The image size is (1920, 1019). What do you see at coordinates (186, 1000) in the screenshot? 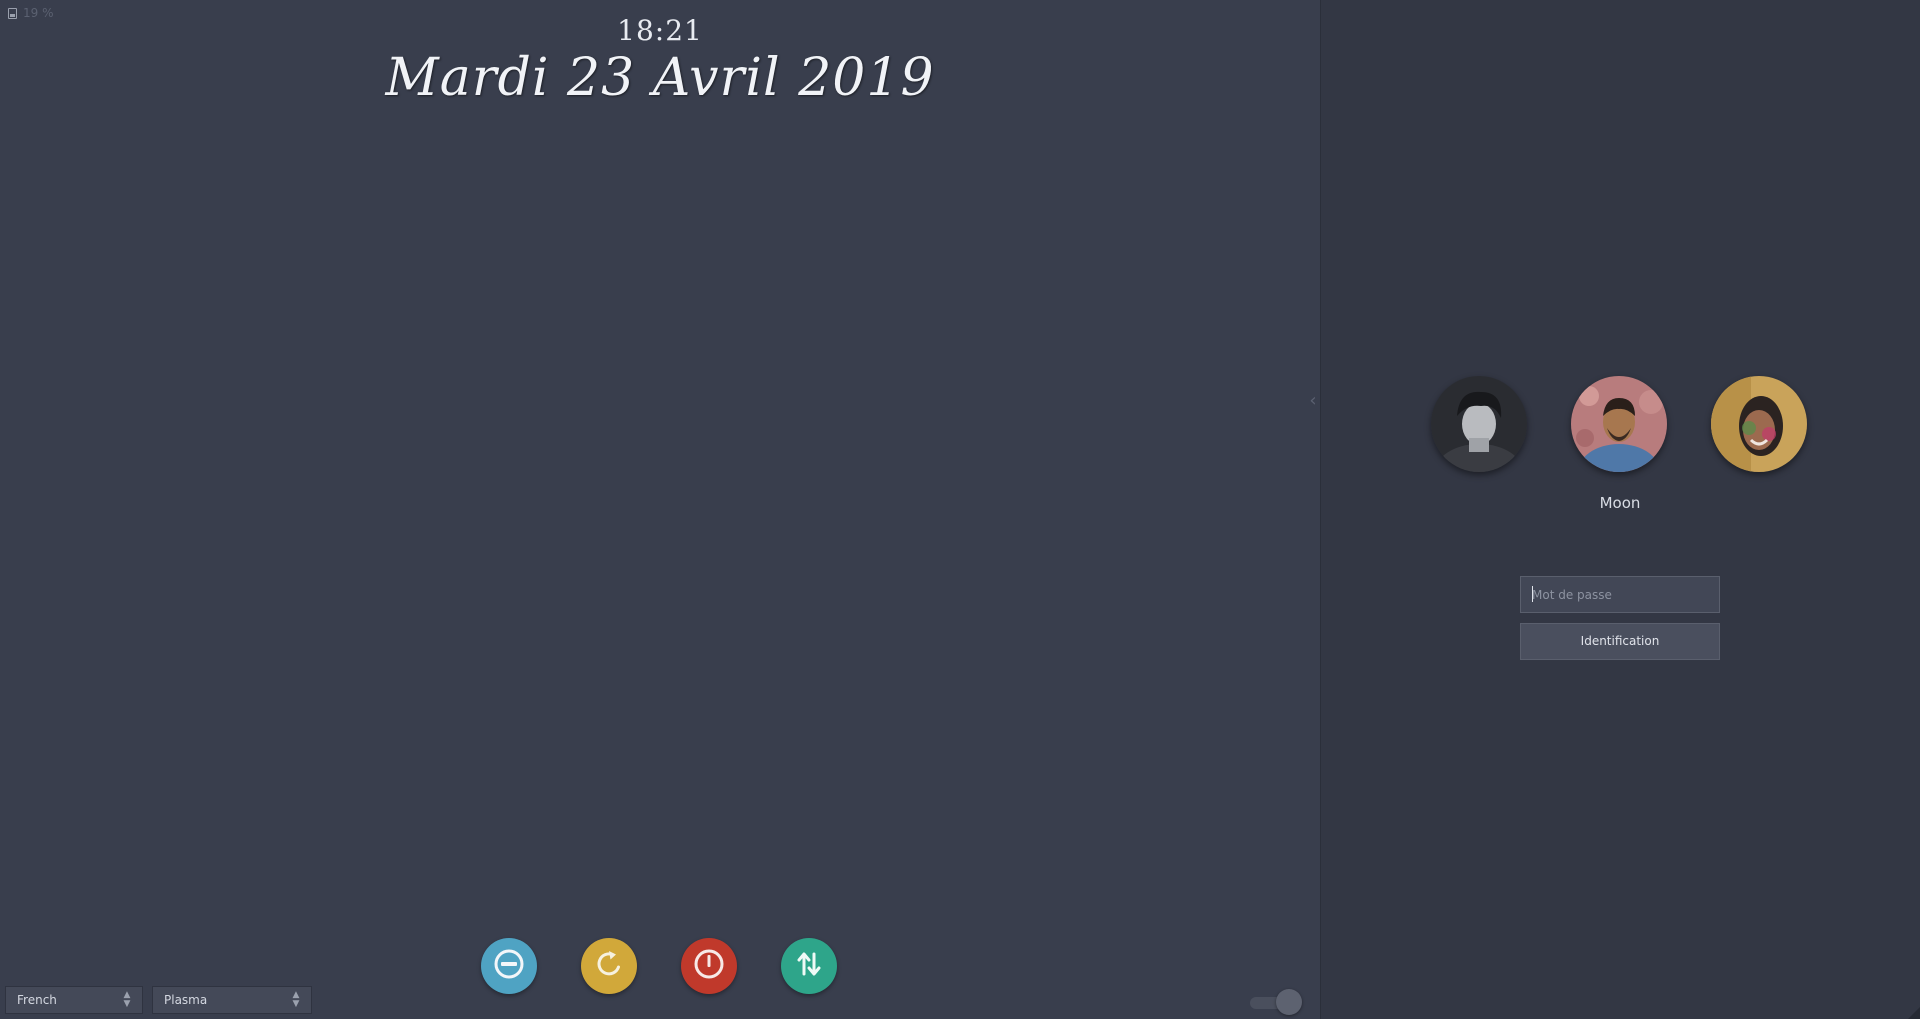
I see `session-value: Plasma` at bounding box center [186, 1000].